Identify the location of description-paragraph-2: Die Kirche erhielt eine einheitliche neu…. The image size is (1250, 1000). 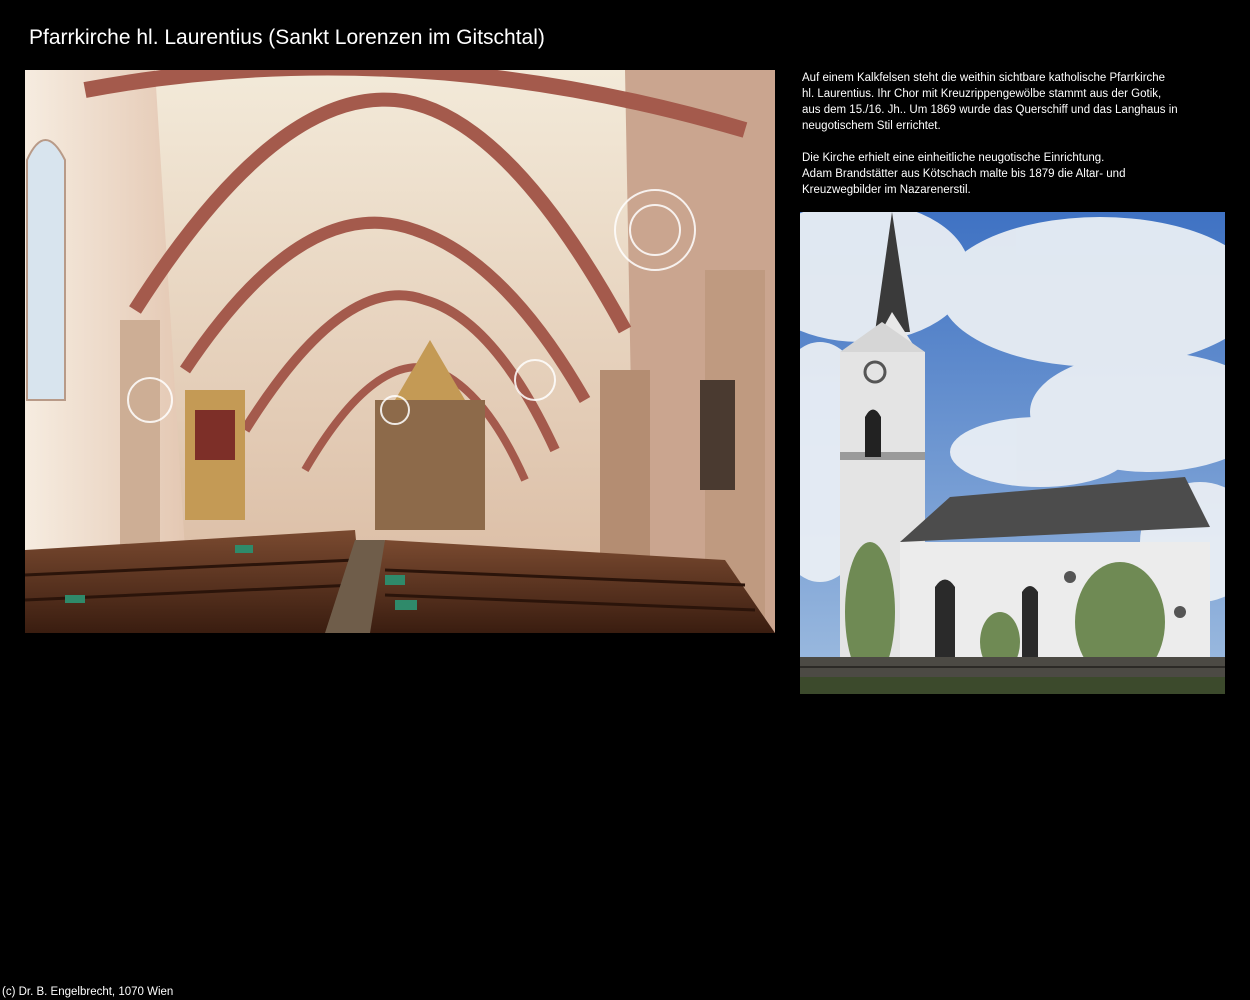
(964, 174).